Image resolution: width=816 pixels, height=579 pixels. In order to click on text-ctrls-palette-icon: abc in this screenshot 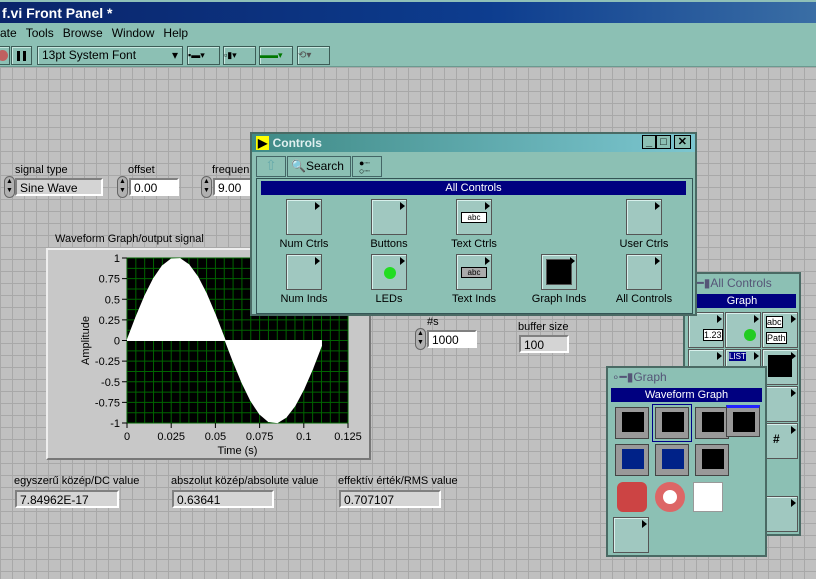, I will do `click(474, 217)`.